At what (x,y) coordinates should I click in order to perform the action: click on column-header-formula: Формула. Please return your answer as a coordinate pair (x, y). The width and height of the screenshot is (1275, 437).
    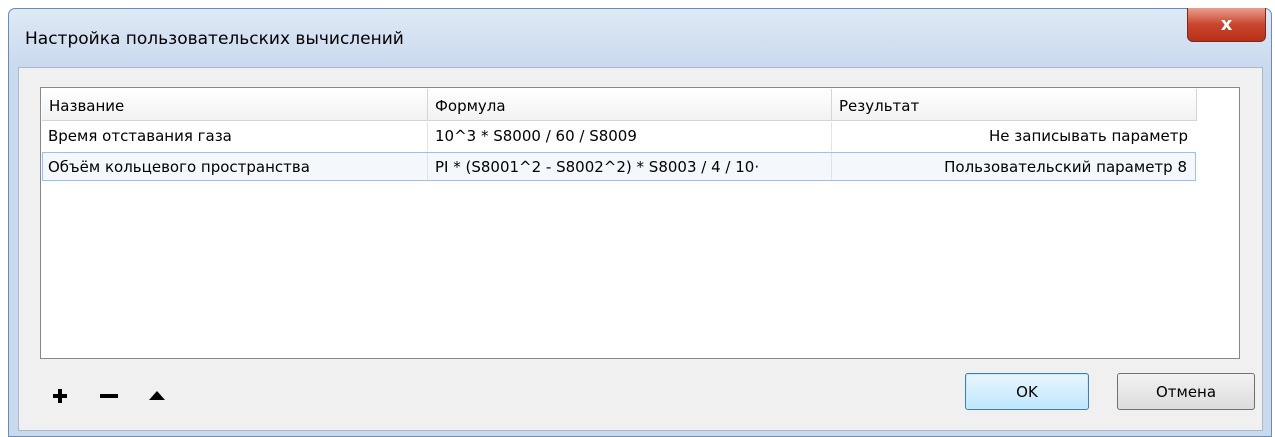
    Looking at the image, I should click on (630, 105).